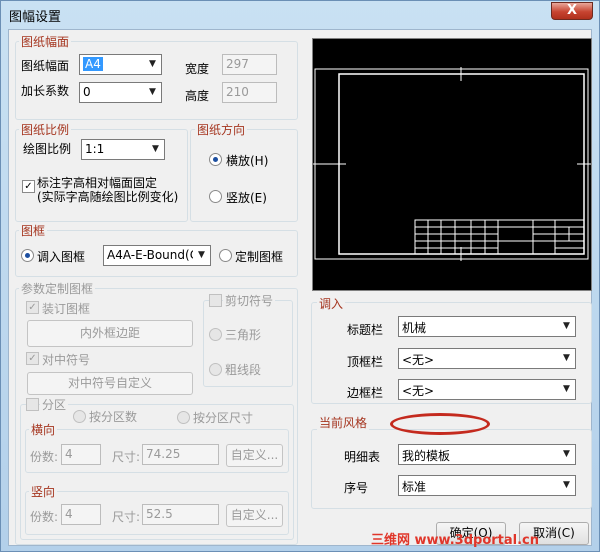  Describe the element at coordinates (197, 69) in the screenshot. I see `width-label: 宽度` at that location.